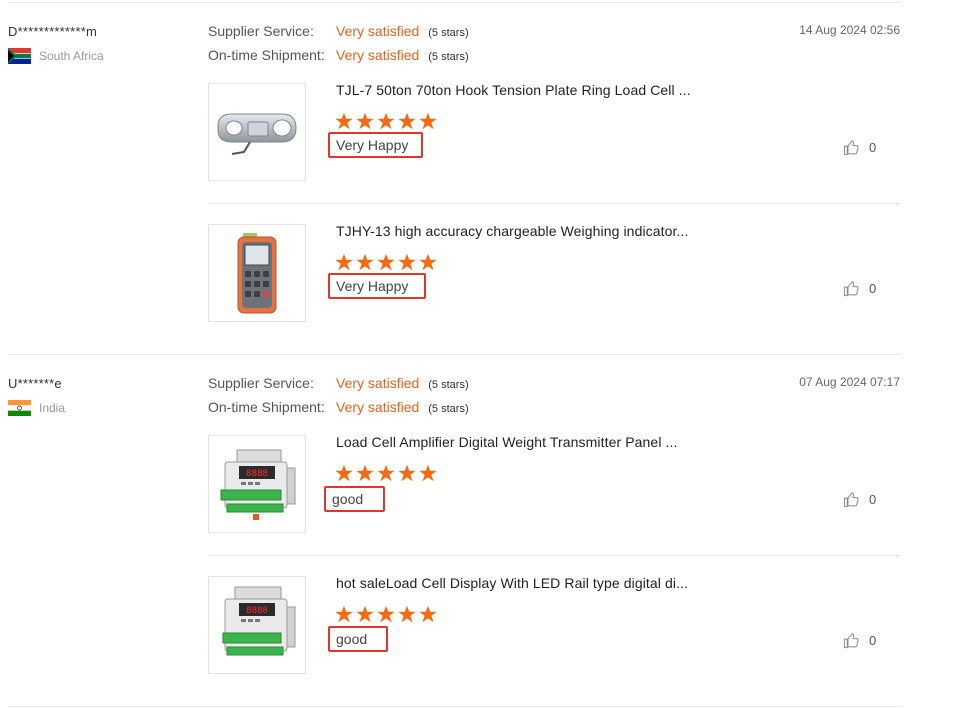  I want to click on india-flag-icon, so click(19, 408).